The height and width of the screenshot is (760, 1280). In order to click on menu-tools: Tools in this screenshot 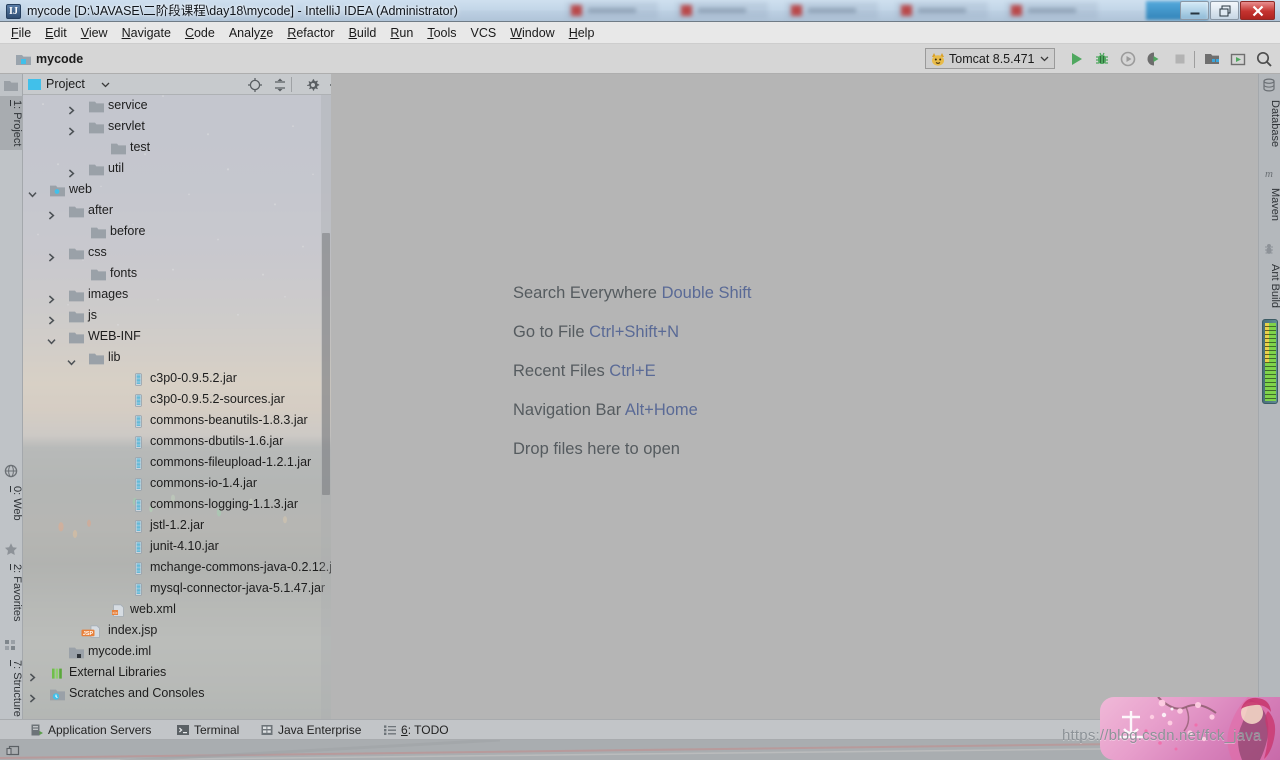, I will do `click(441, 33)`.